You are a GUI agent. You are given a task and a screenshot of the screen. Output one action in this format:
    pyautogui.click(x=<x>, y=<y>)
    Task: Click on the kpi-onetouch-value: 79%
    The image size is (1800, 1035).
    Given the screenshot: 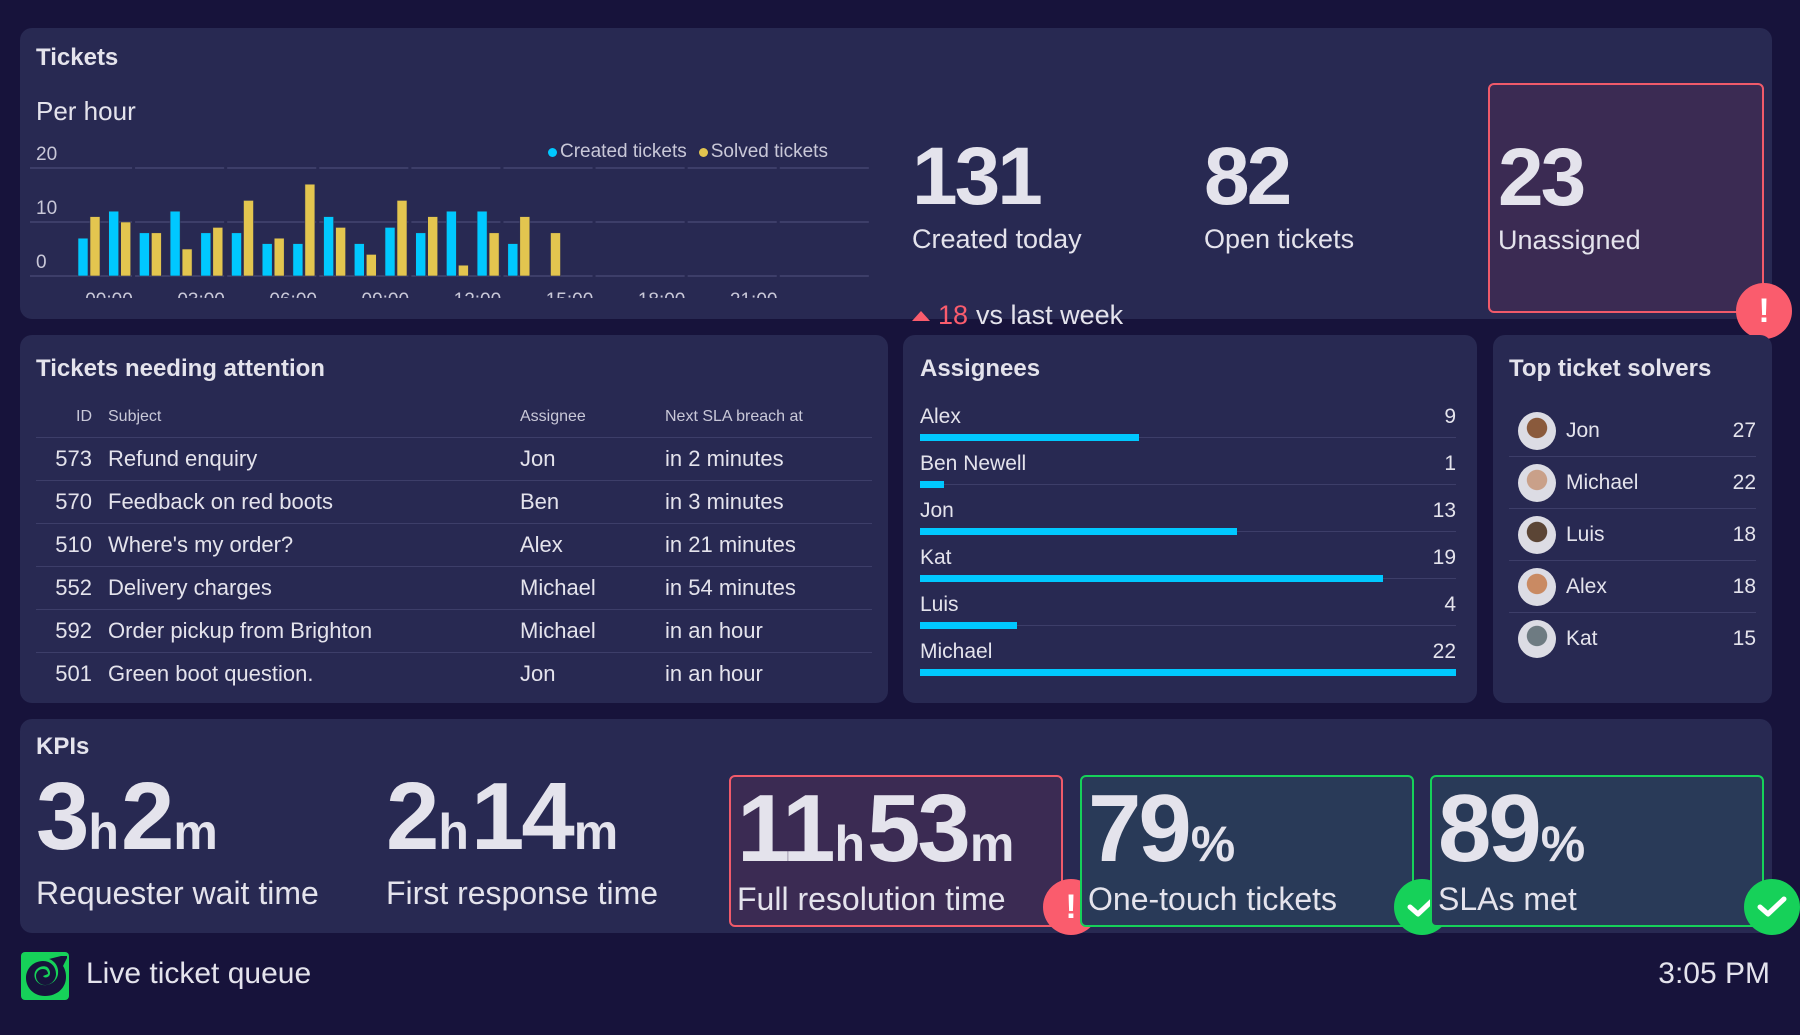 What is the action you would take?
    pyautogui.click(x=1162, y=829)
    